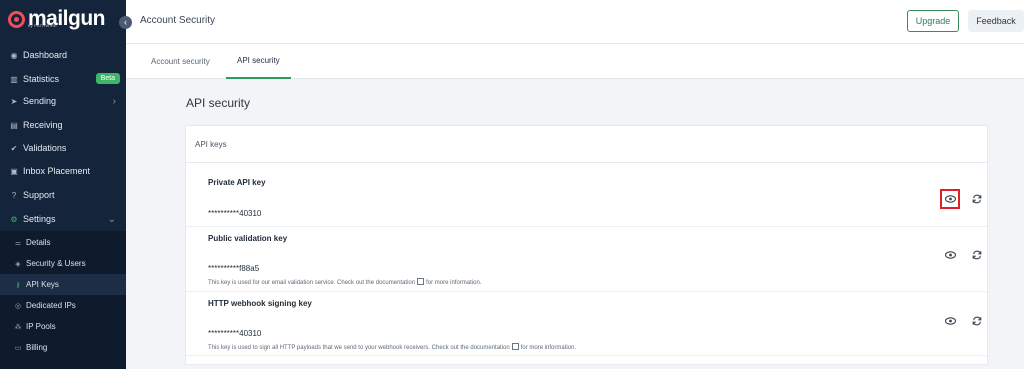 This screenshot has height=369, width=1024. Describe the element at coordinates (107, 78) in the screenshot. I see `beta-badge: Beta` at that location.